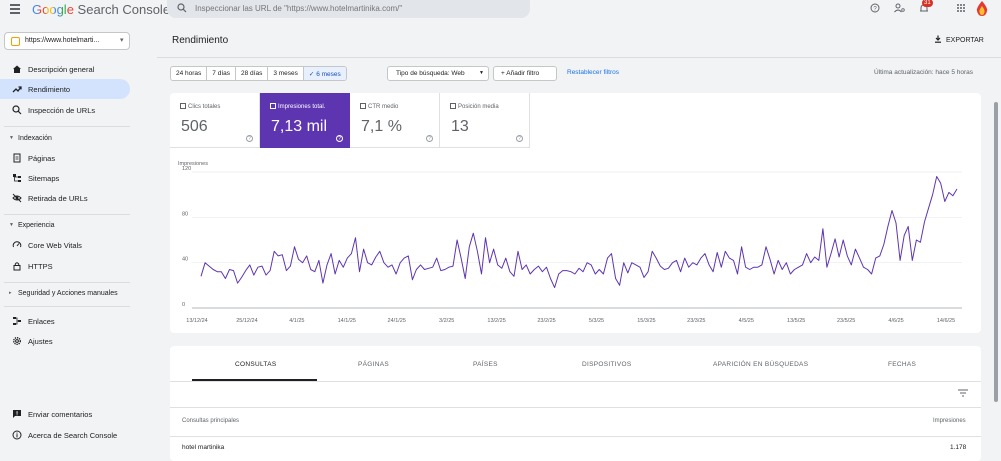 The image size is (1001, 461). I want to click on section-label: Indexación, so click(35, 138).